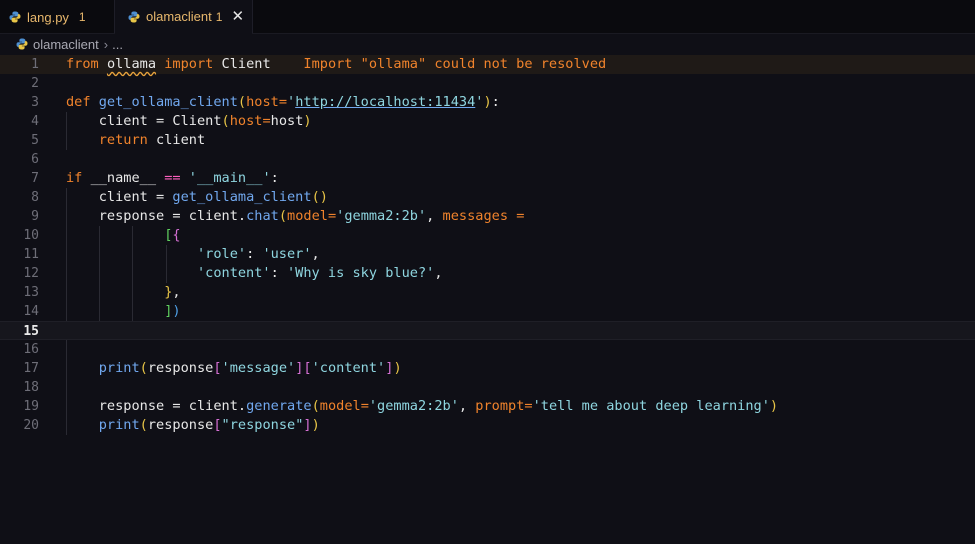  I want to click on code-text: return client, so click(152, 140).